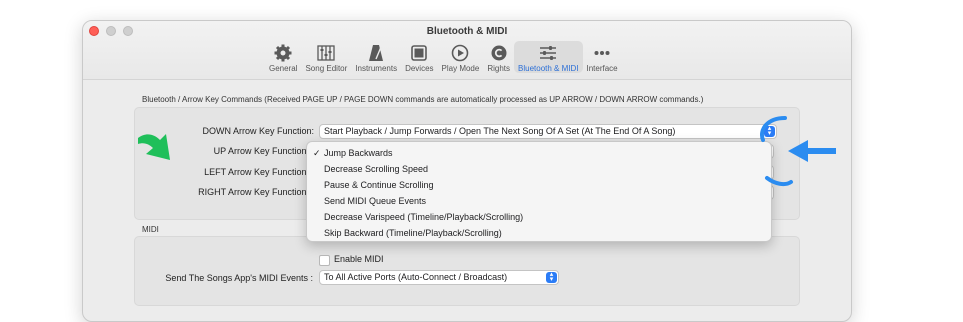 Image resolution: width=963 pixels, height=322 pixels. I want to click on sliders-grid-icon, so click(326, 53).